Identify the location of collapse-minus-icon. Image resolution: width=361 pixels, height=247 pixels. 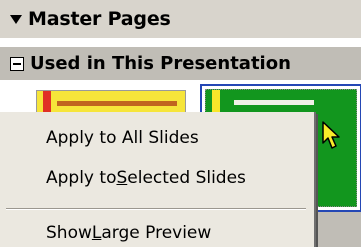
(17, 63).